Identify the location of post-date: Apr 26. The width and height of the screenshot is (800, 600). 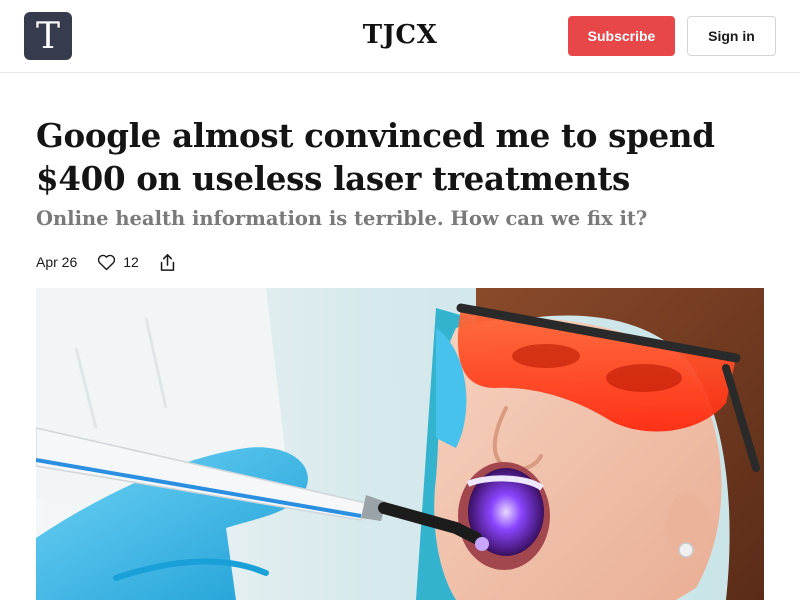
(57, 262).